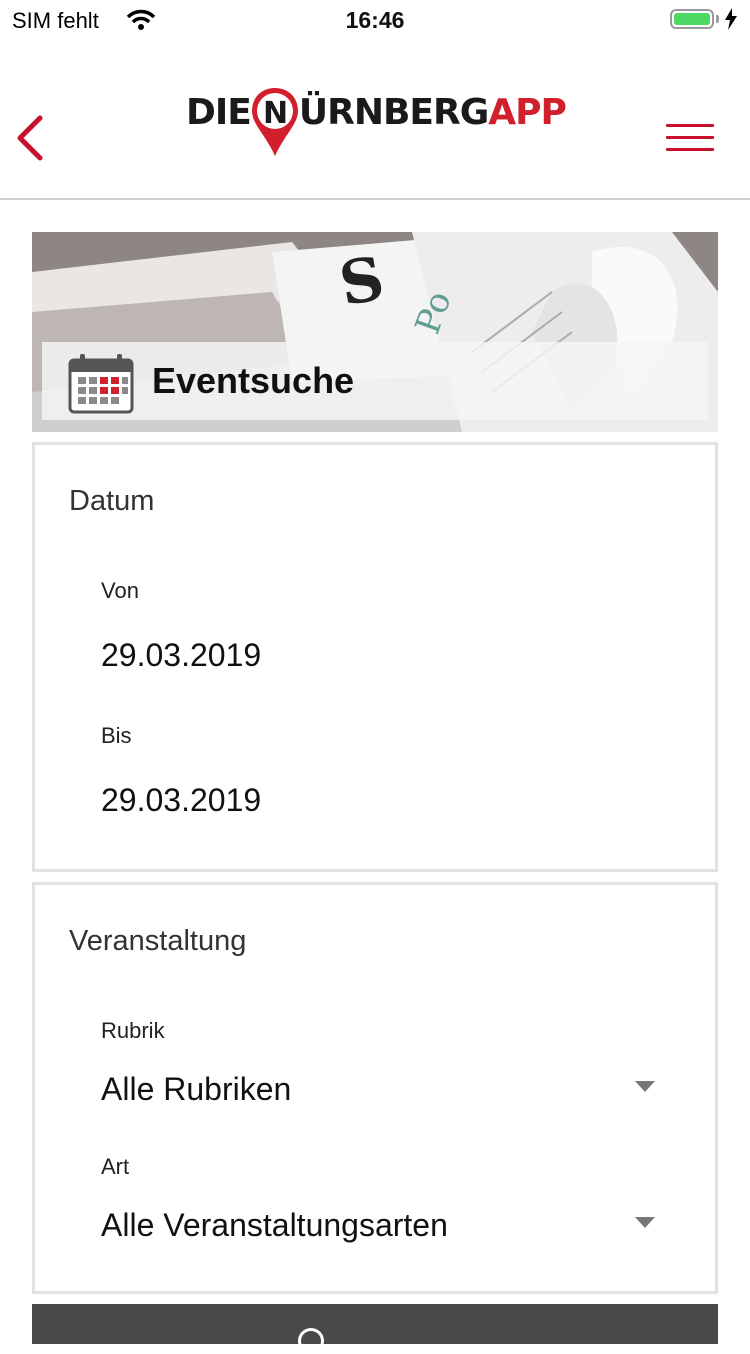 This screenshot has width=750, height=1354. Describe the element at coordinates (731, 19) in the screenshot. I see `charging-icon` at that location.